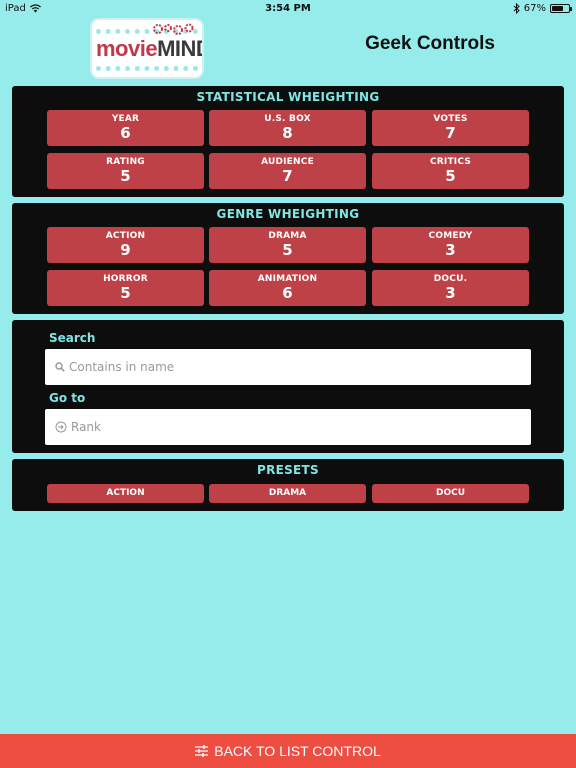 The width and height of the screenshot is (576, 768). Describe the element at coordinates (288, 97) in the screenshot. I see `statistical-weighting-title: STATISTICAL WHEIGHTING` at that location.